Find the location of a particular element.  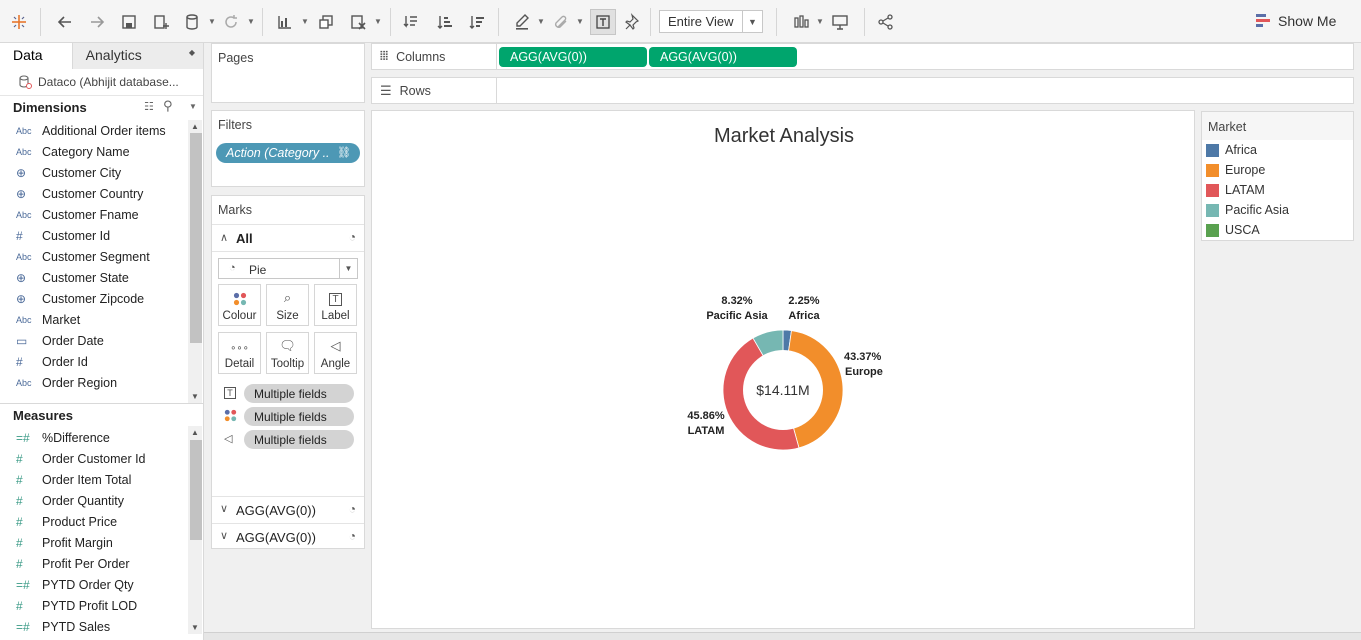

redo-icon is located at coordinates (97, 22).